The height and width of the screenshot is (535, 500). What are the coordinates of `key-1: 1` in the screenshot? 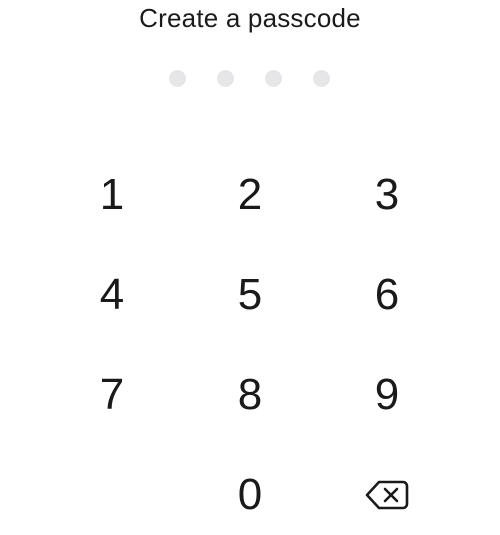 It's located at (112, 195).